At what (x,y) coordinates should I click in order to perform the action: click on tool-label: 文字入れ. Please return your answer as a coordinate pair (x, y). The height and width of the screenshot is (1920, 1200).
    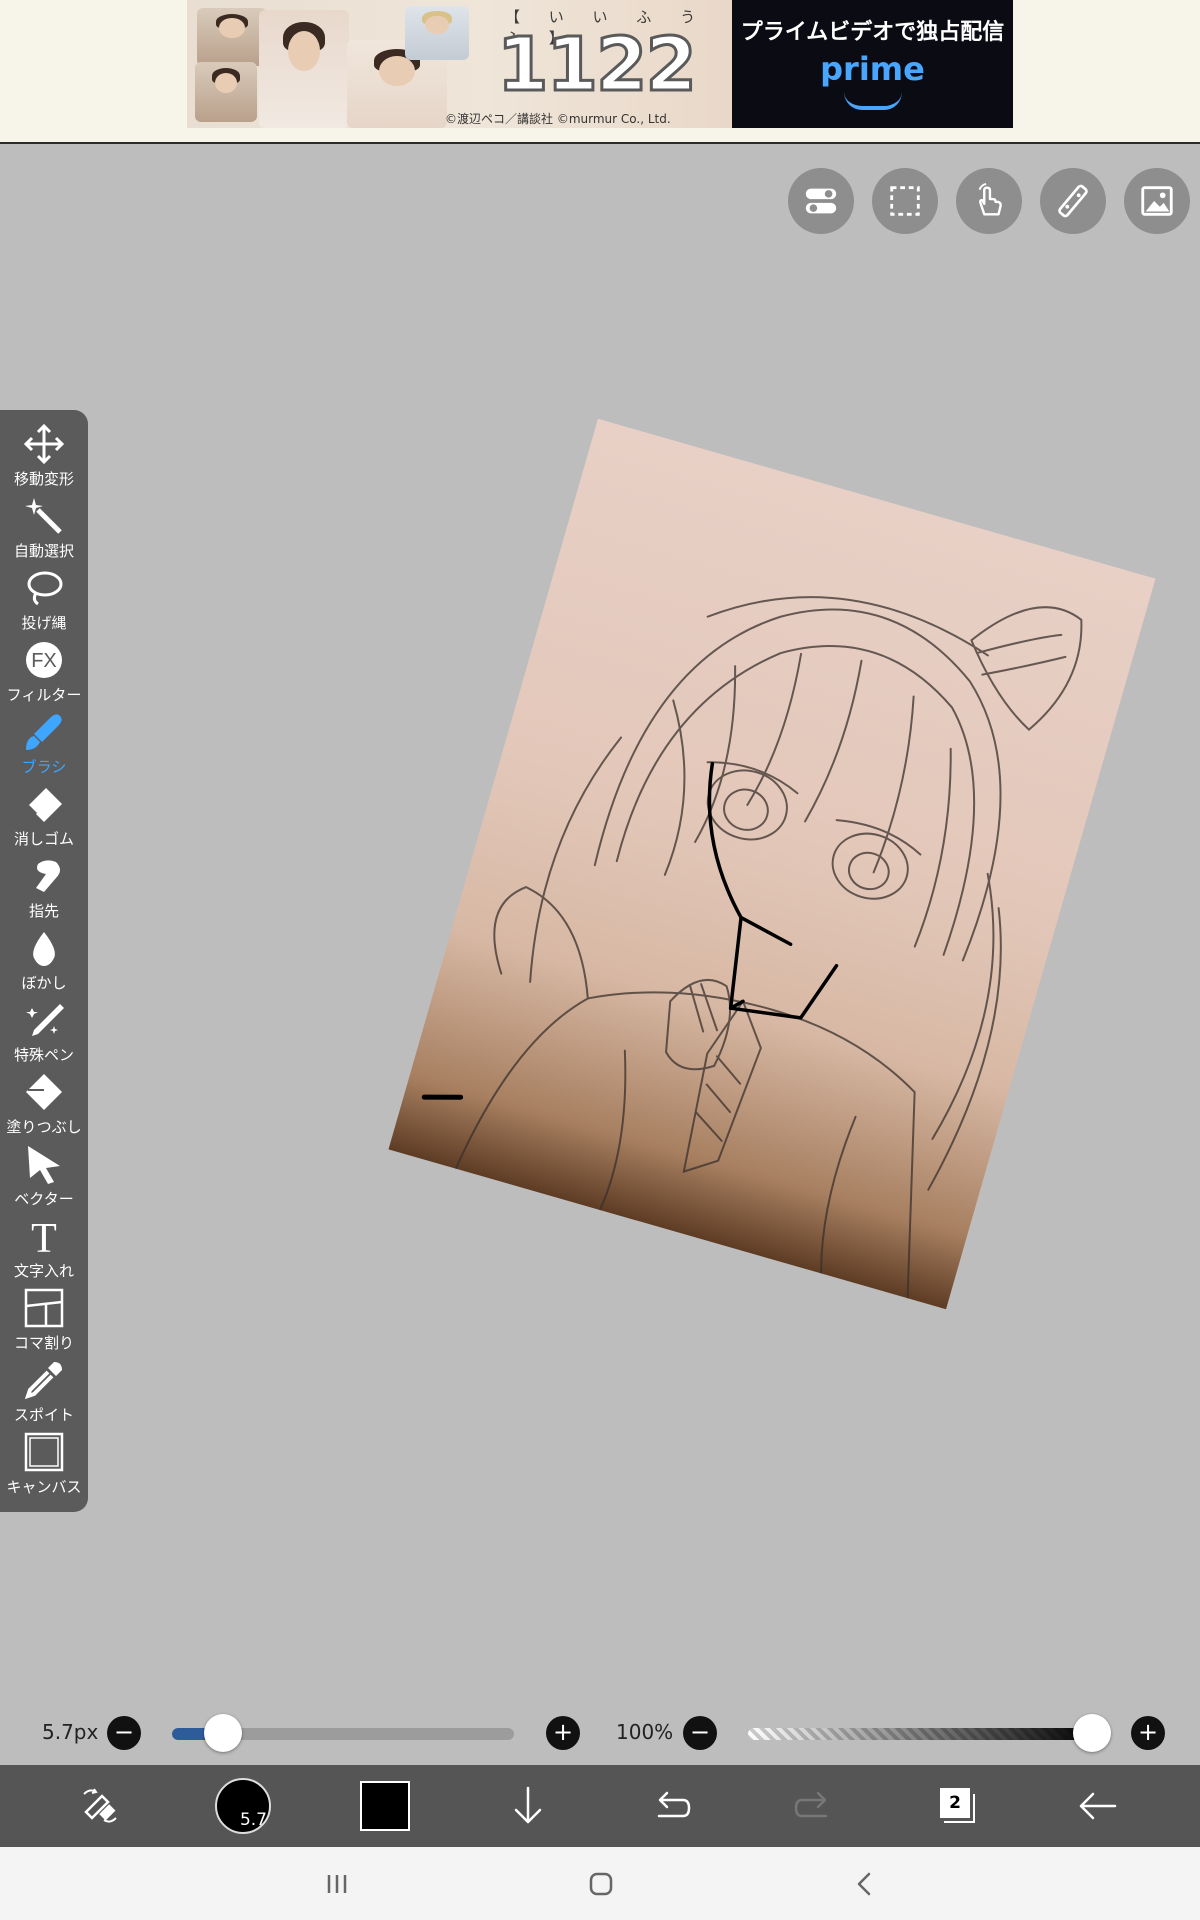
    Looking at the image, I should click on (43, 1271).